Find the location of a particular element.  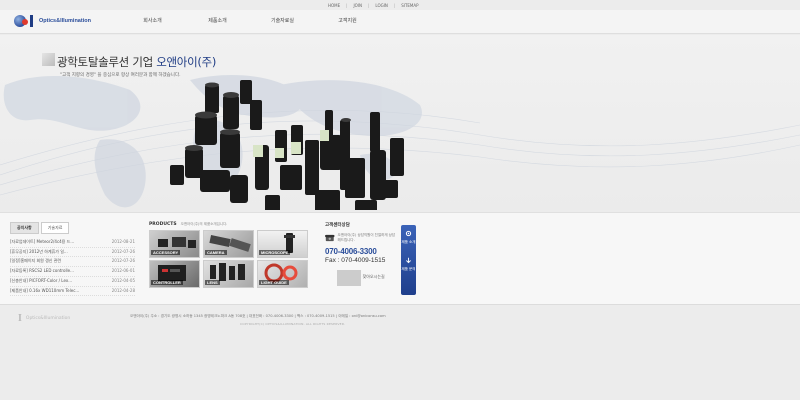

product-controller: CONTROLLER is located at coordinates (174, 274).